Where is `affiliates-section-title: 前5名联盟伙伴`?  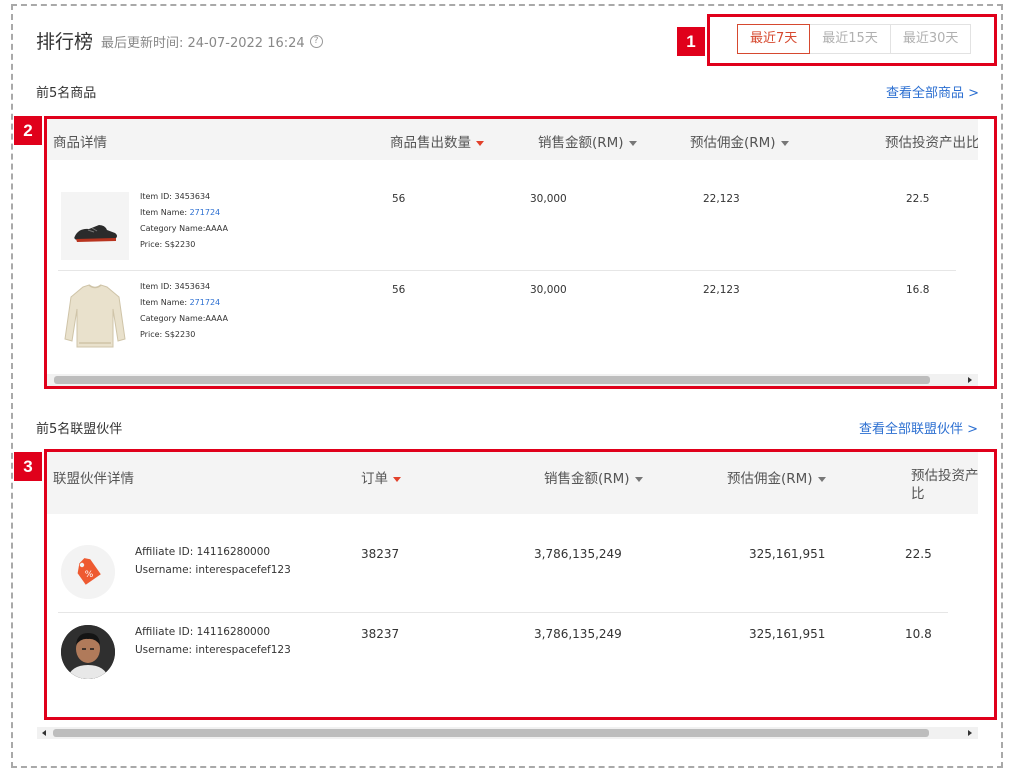 affiliates-section-title: 前5名联盟伙伴 is located at coordinates (79, 429).